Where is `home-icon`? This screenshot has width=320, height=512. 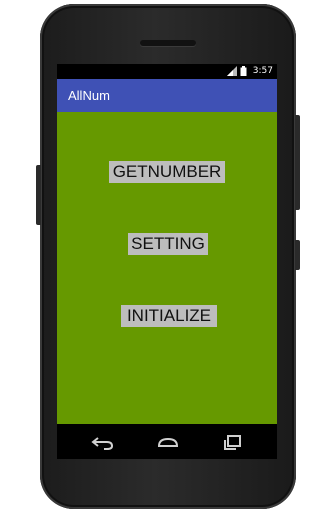 home-icon is located at coordinates (168, 442).